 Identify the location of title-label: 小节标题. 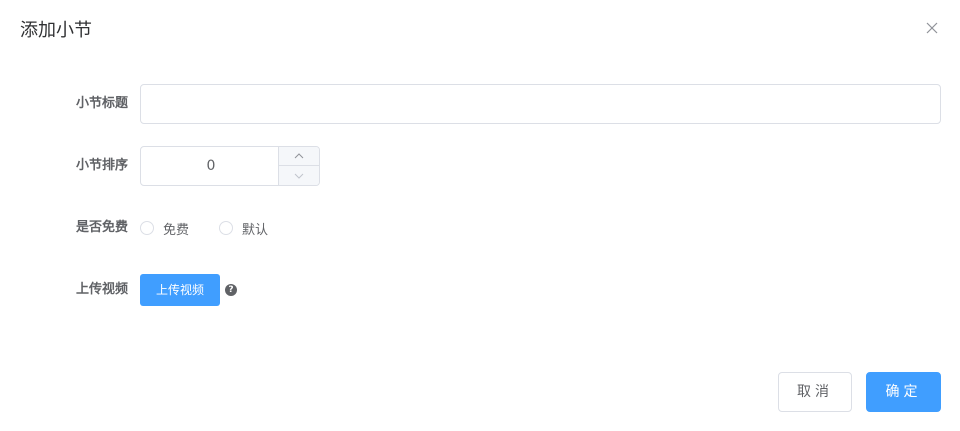
(101, 103).